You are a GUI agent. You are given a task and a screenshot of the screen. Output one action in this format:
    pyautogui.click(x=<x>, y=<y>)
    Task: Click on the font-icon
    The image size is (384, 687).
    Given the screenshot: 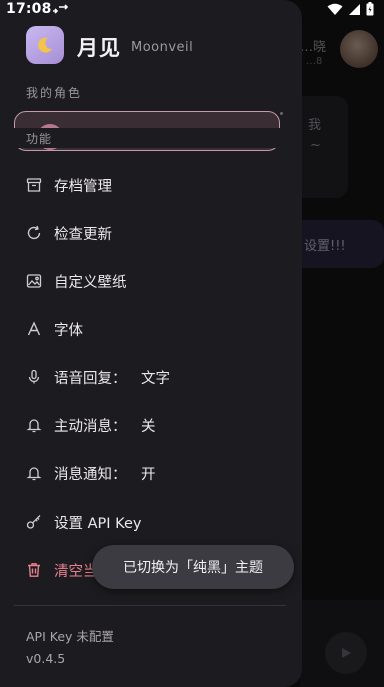 What is the action you would take?
    pyautogui.click(x=34, y=329)
    